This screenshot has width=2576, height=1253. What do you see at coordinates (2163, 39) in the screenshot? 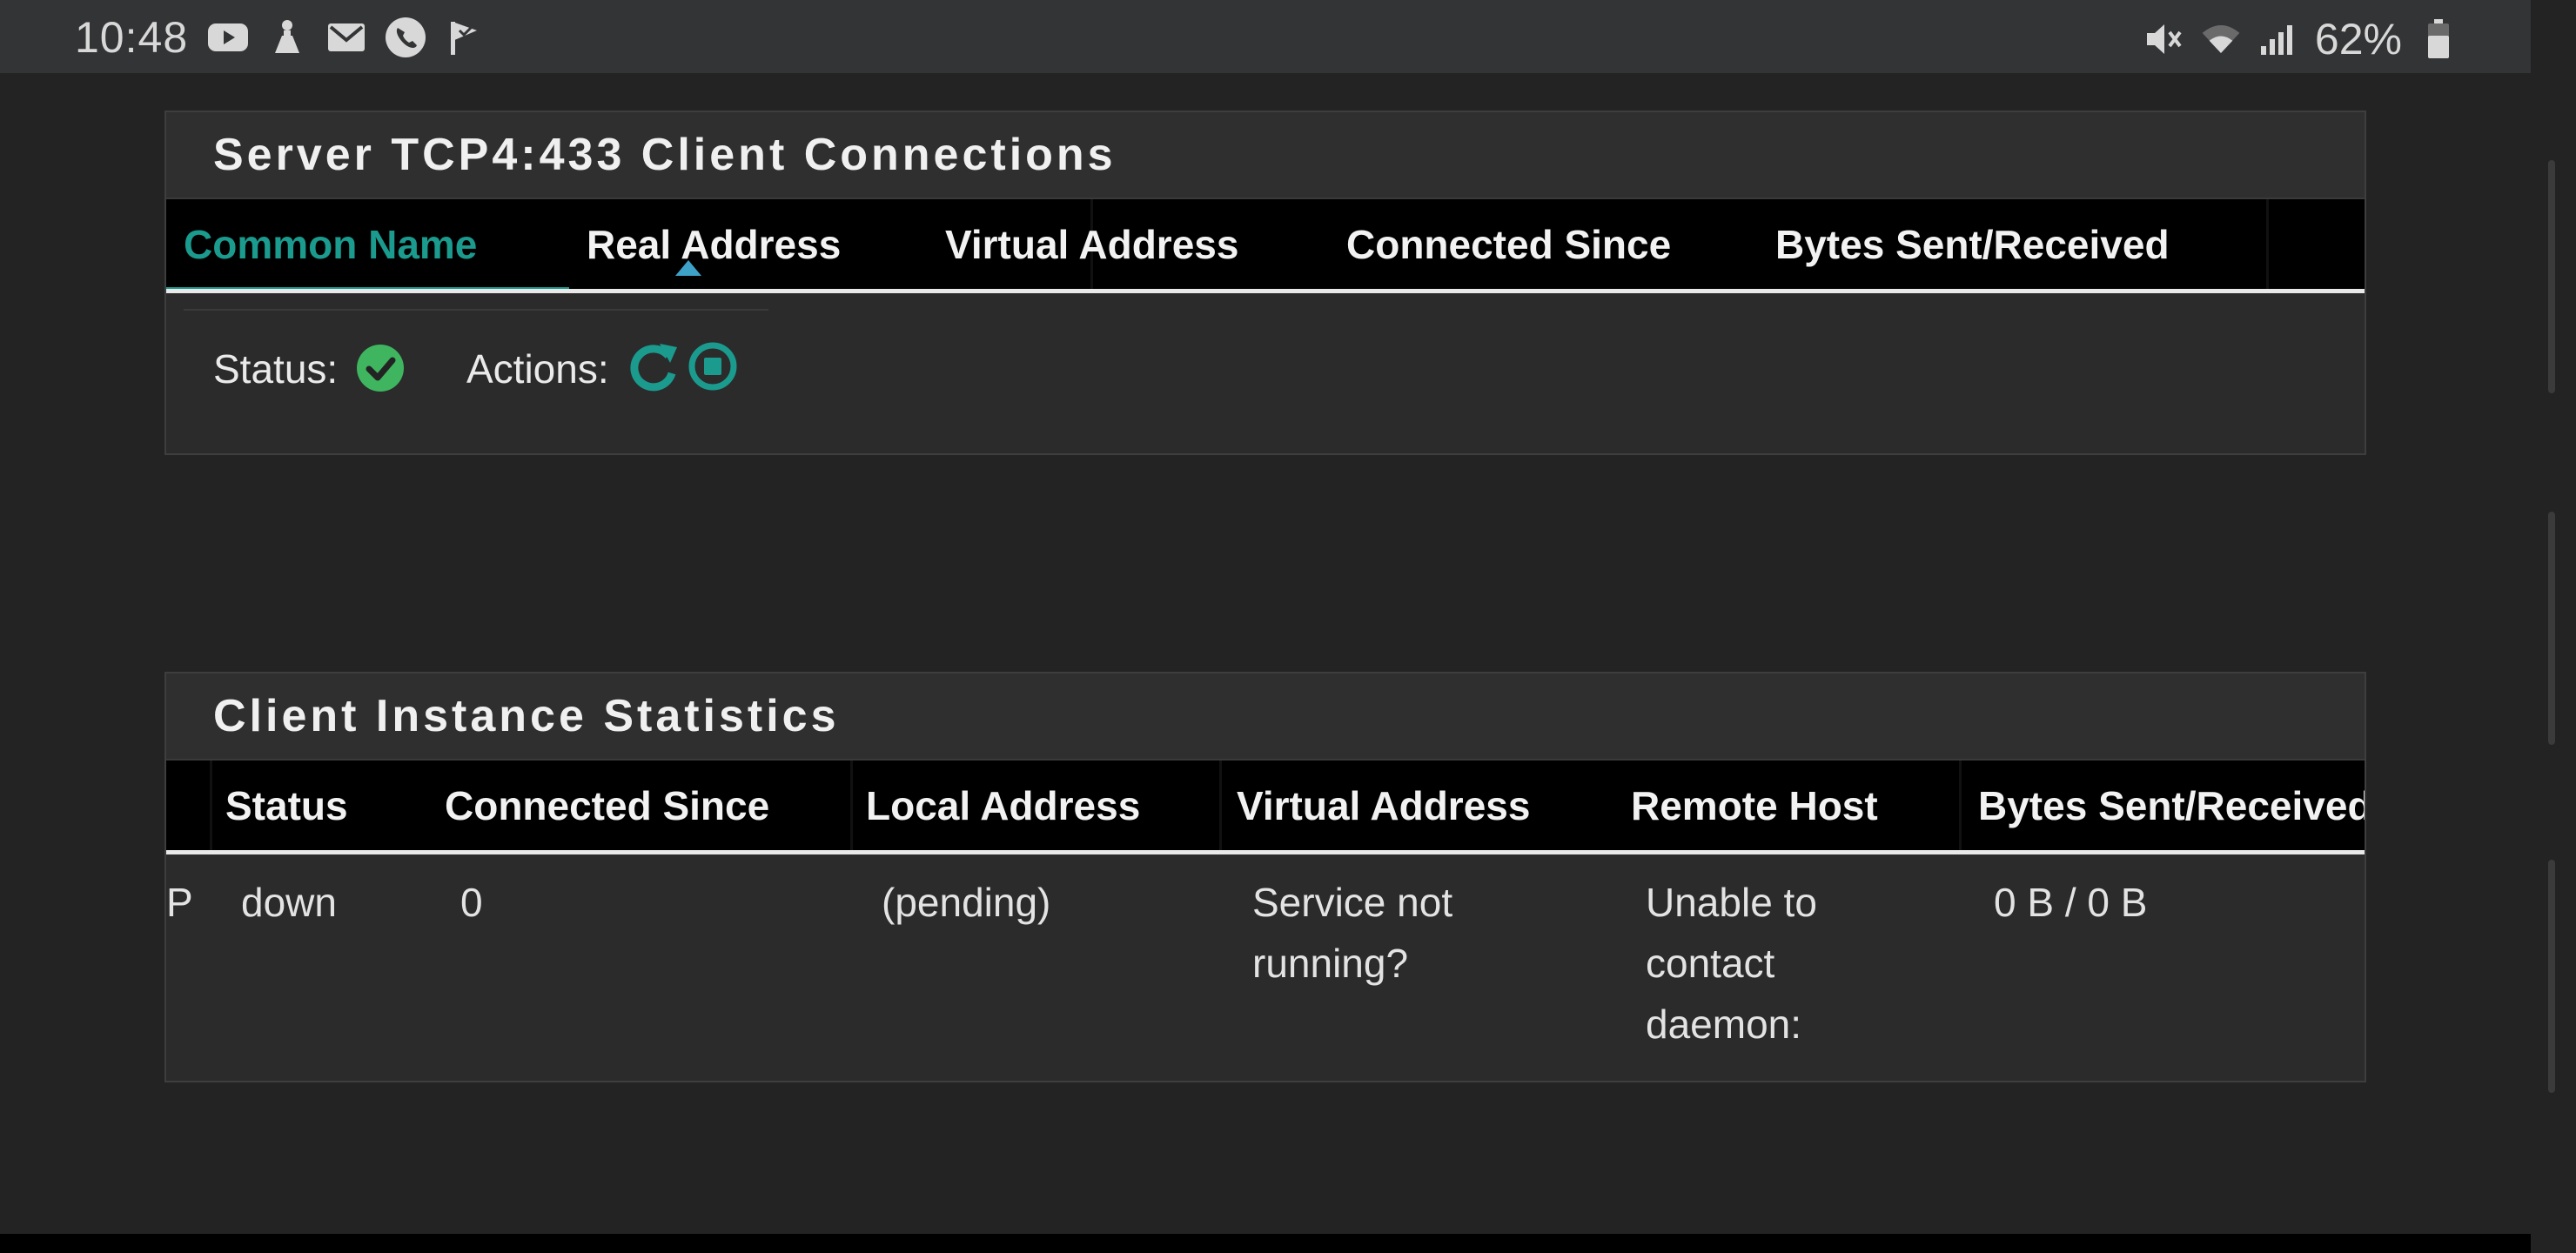
I see `mute-icon` at bounding box center [2163, 39].